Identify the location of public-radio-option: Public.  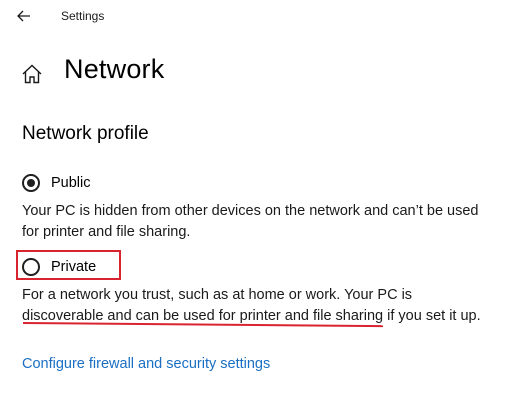
(56, 183).